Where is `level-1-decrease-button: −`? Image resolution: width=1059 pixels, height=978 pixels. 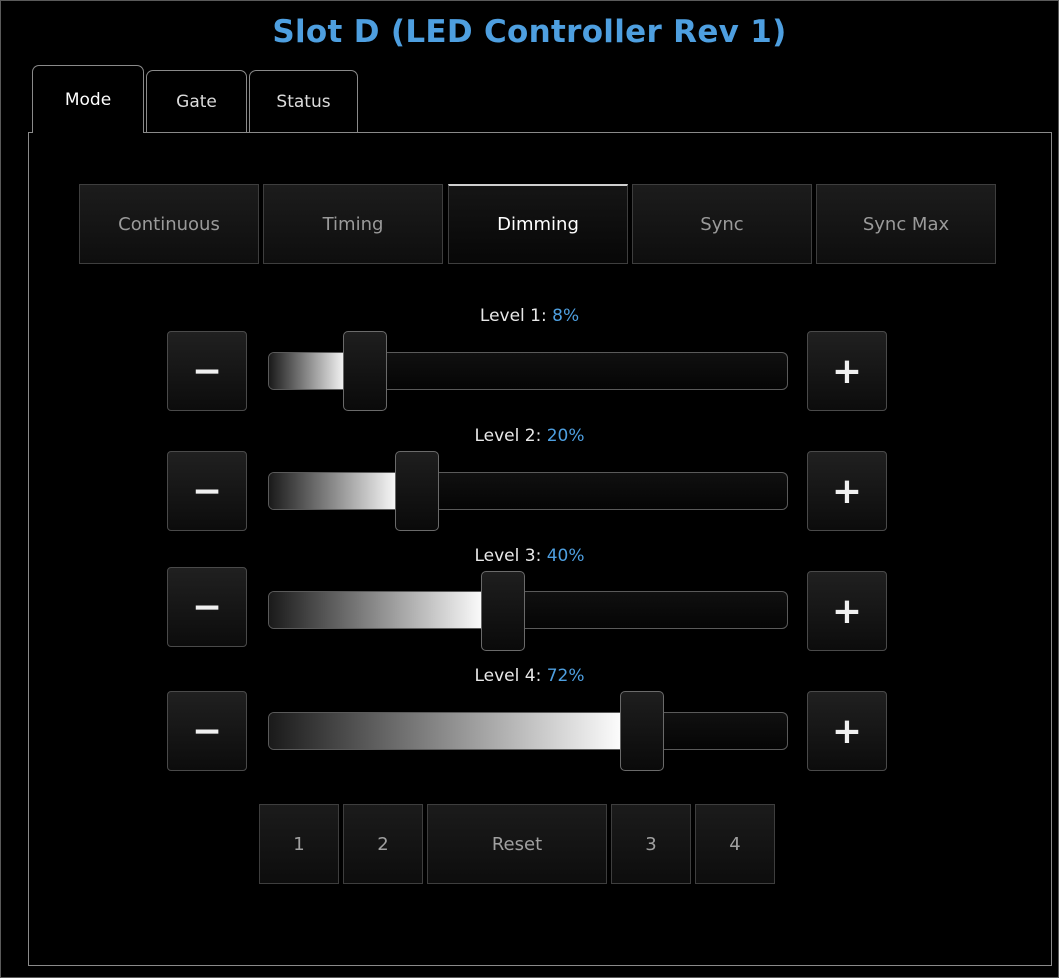 level-1-decrease-button: − is located at coordinates (207, 371).